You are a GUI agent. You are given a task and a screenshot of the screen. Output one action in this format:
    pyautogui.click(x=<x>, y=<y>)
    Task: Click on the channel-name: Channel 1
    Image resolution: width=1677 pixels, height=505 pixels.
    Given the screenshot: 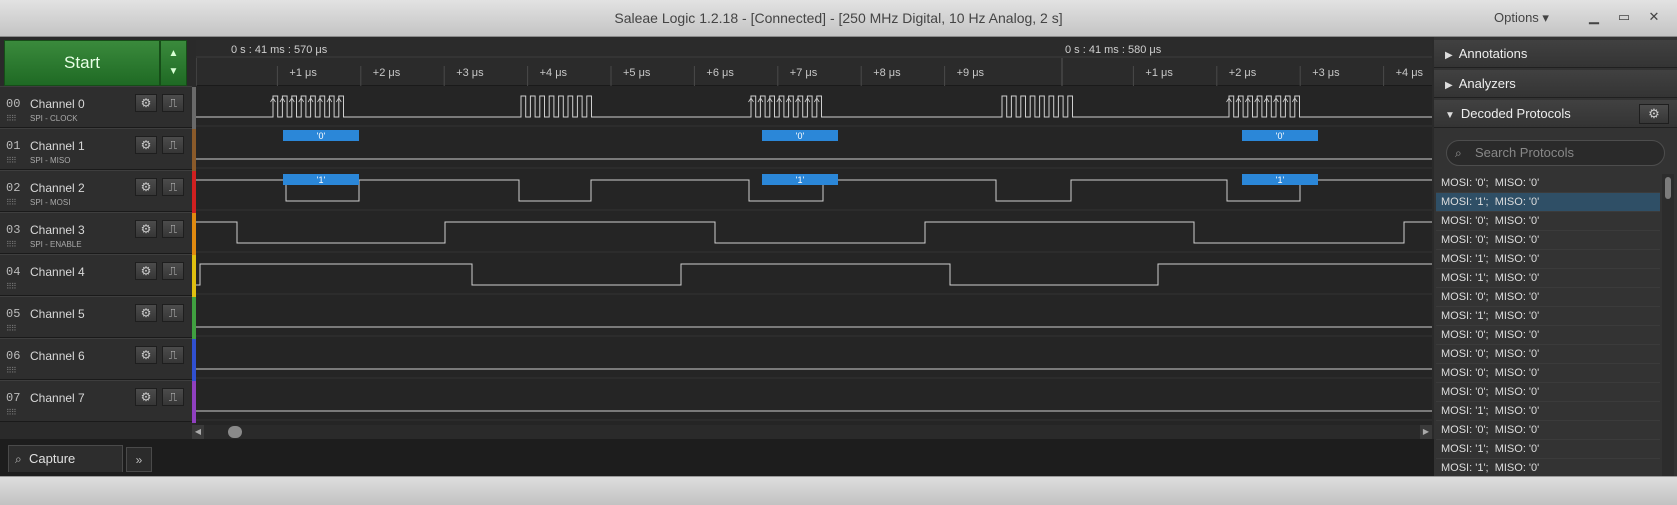 What is the action you would take?
    pyautogui.click(x=57, y=146)
    